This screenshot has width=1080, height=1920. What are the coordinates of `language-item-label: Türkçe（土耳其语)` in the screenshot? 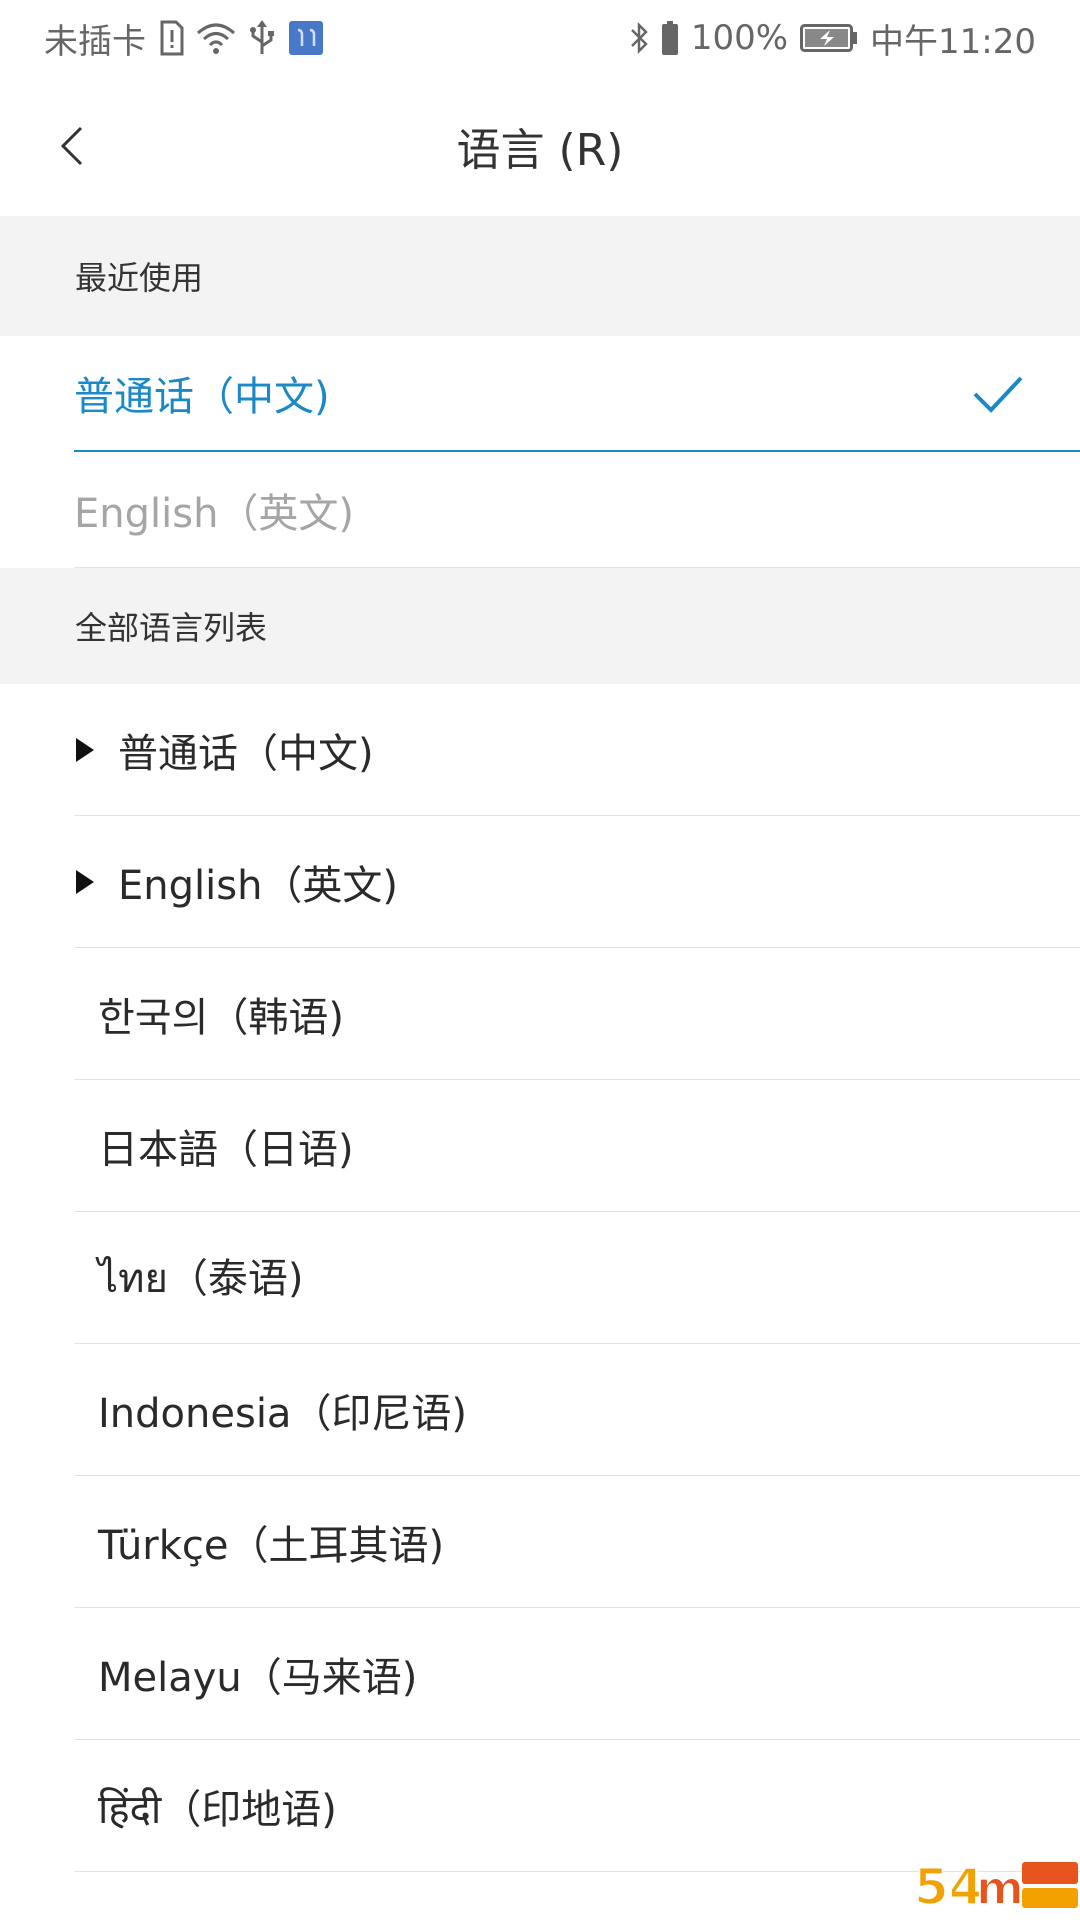 It's located at (271, 1545).